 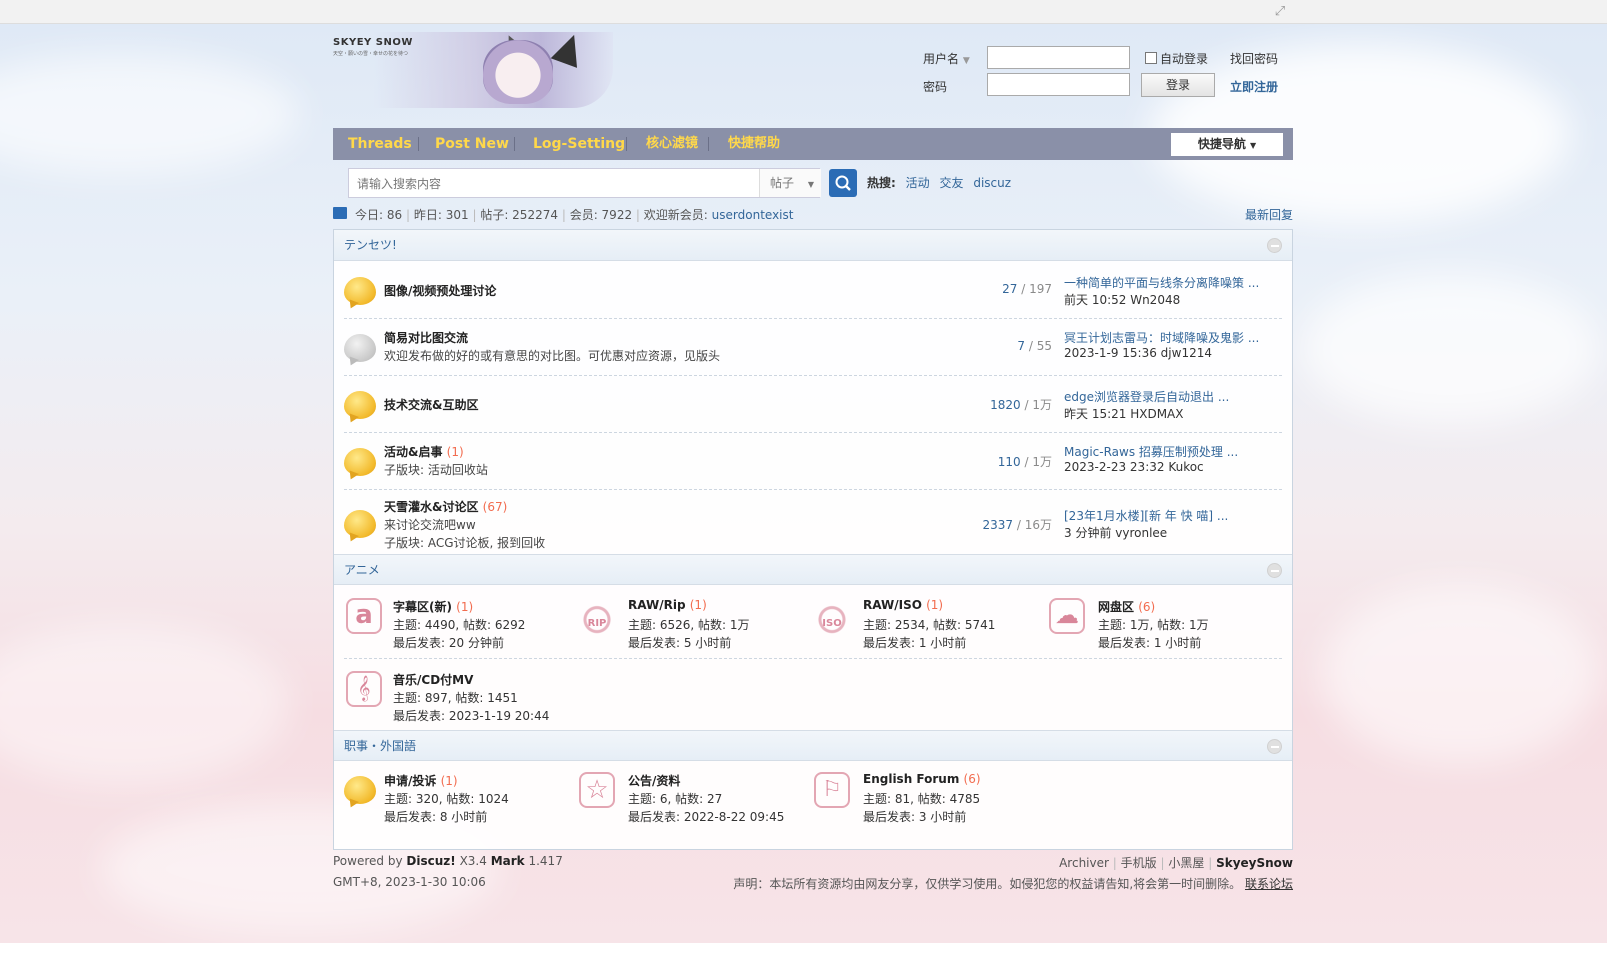 What do you see at coordinates (813, 569) in the screenshot?
I see `category-header: アニメ` at bounding box center [813, 569].